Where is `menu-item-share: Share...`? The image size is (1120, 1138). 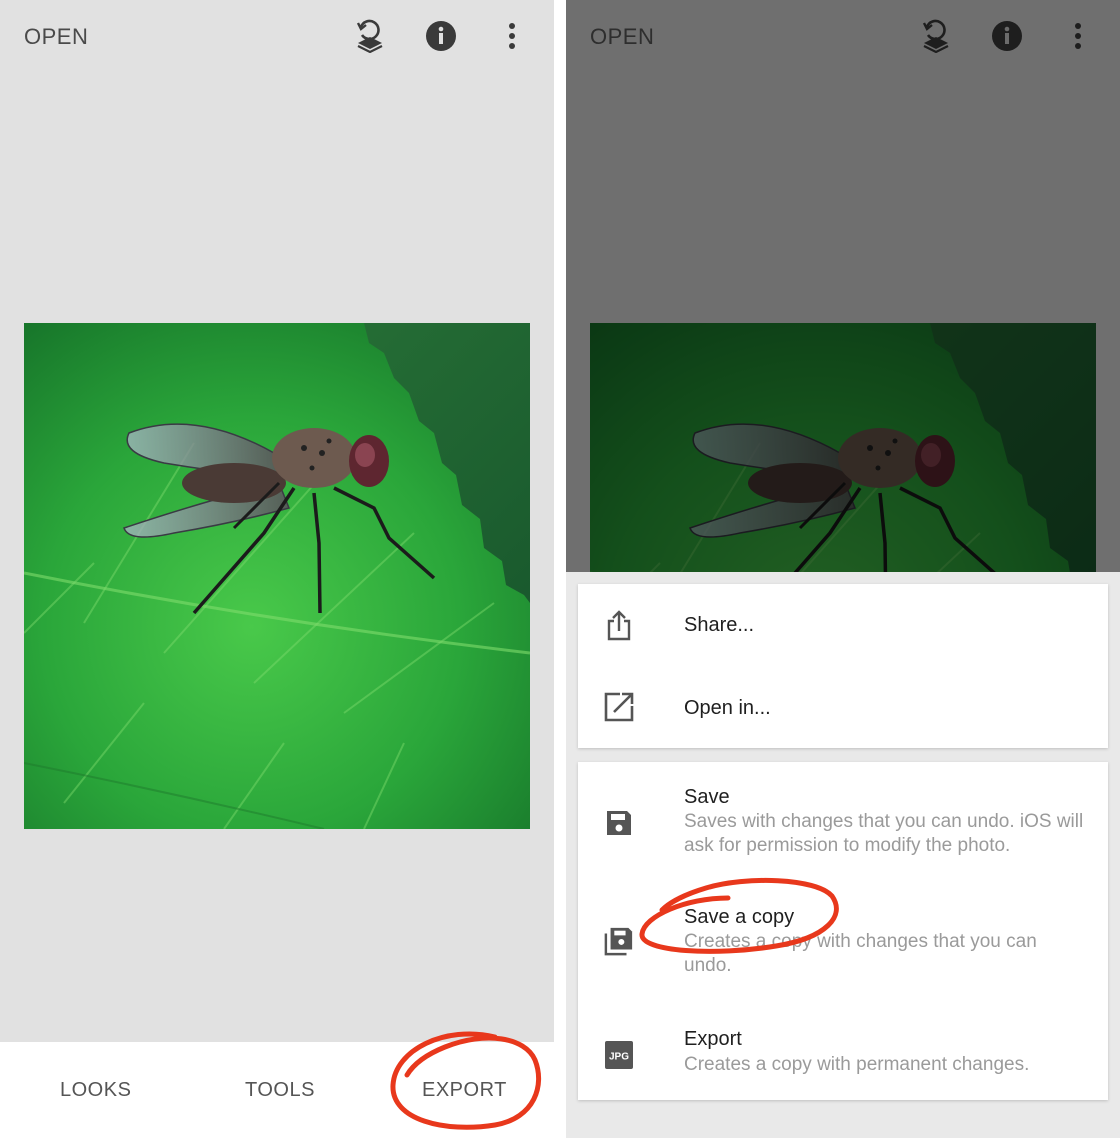 menu-item-share: Share... is located at coordinates (843, 625).